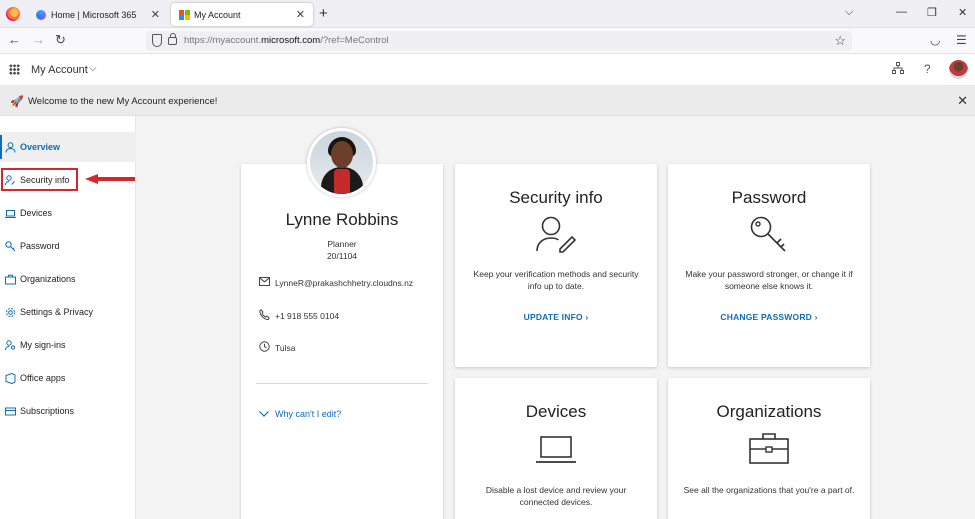 Image resolution: width=975 pixels, height=519 pixels. I want to click on minimize-icon: —, so click(901, 12).